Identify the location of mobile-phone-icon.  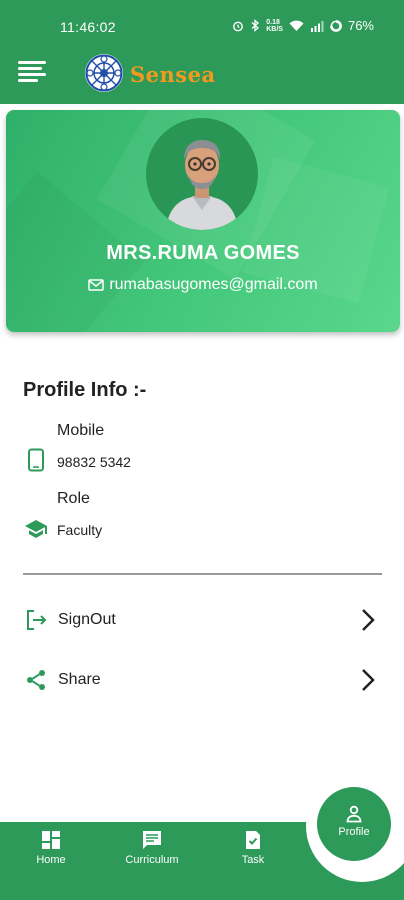
(36, 460).